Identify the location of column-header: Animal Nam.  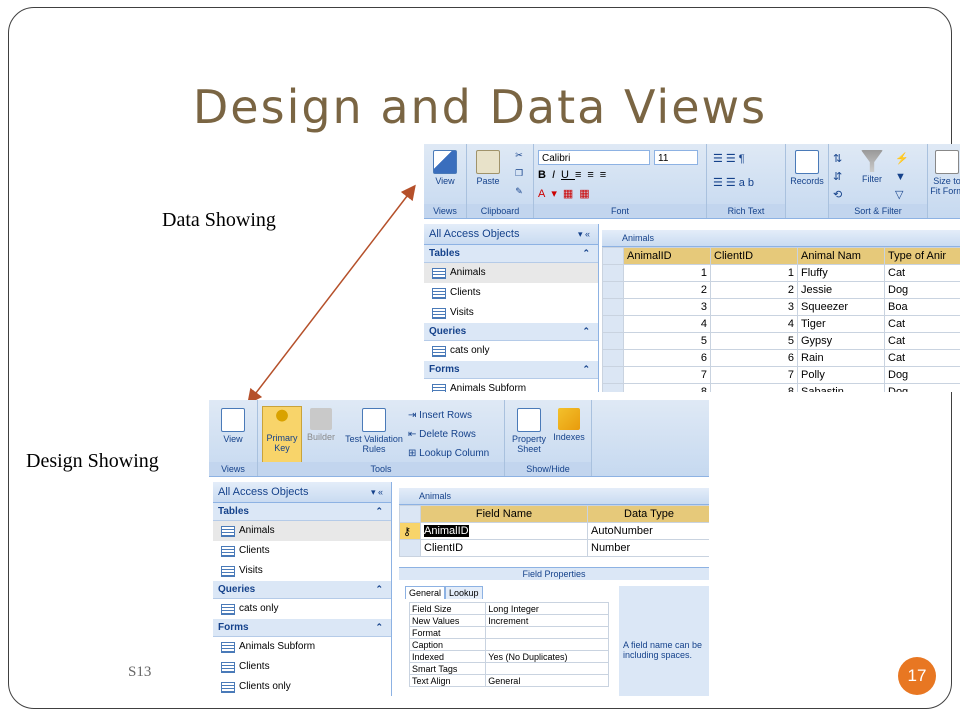
(841, 256).